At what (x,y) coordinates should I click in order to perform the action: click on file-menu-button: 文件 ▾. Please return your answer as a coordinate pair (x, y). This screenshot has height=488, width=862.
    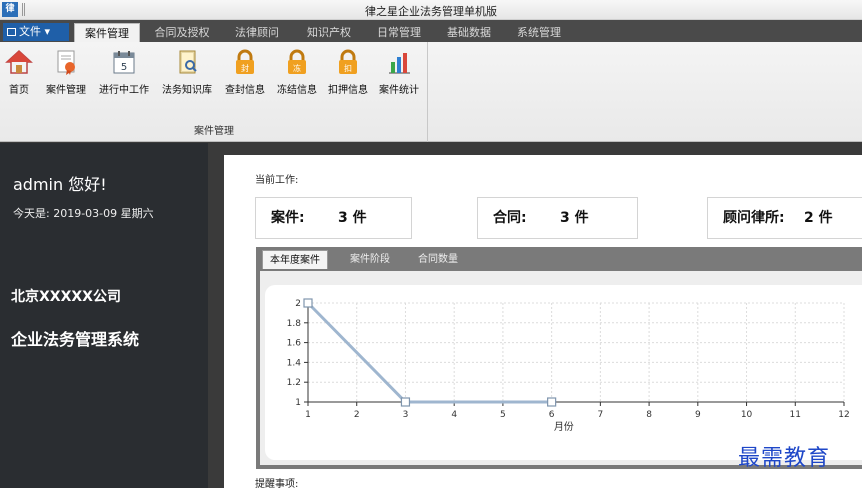
    Looking at the image, I should click on (36, 32).